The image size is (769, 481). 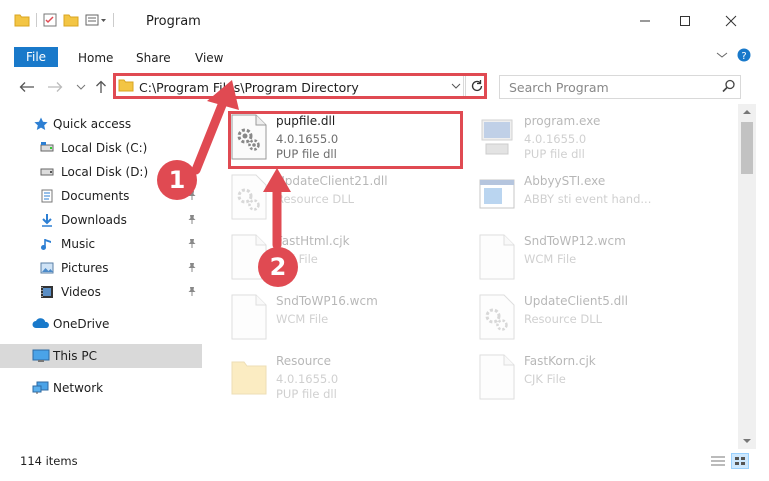 I want to click on arrow-2-head, so click(x=277, y=180).